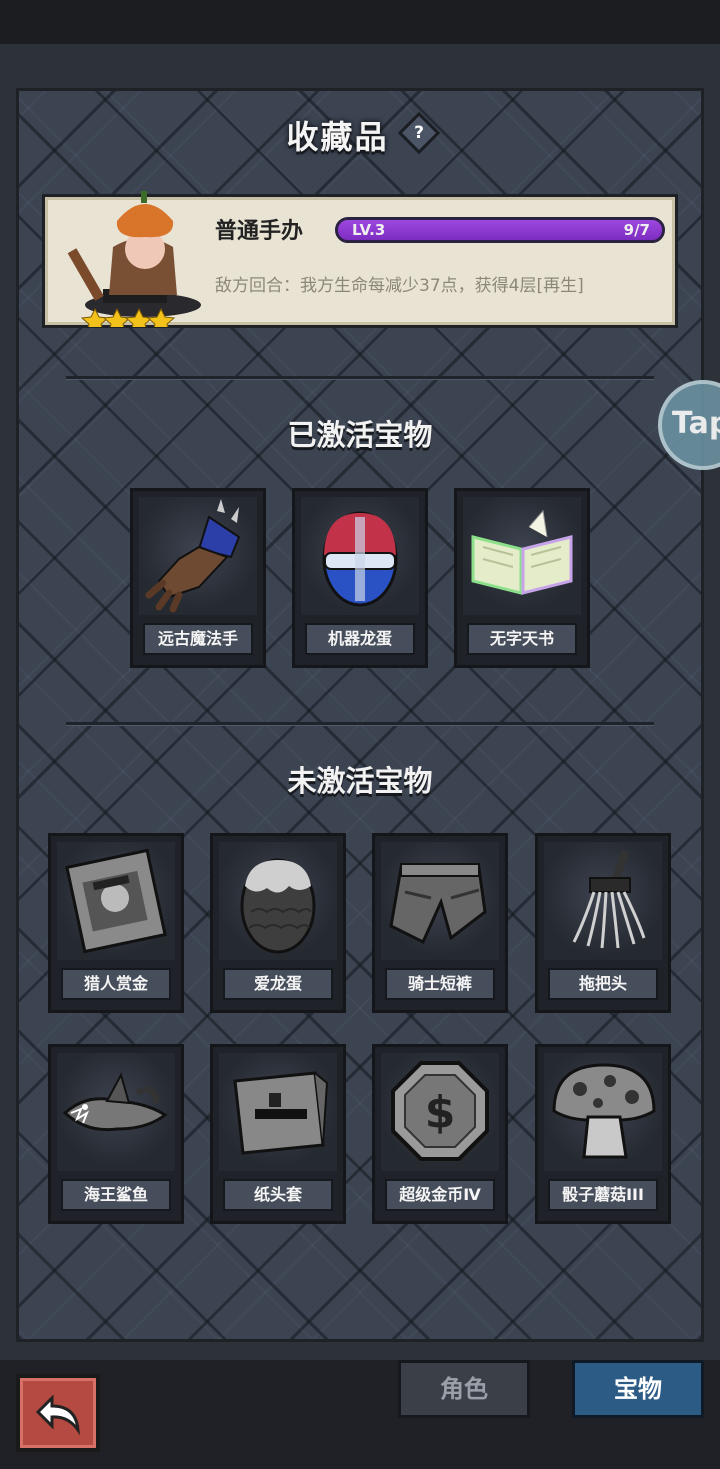 This screenshot has width=720, height=1469. I want to click on shark-icon, so click(115, 1102).